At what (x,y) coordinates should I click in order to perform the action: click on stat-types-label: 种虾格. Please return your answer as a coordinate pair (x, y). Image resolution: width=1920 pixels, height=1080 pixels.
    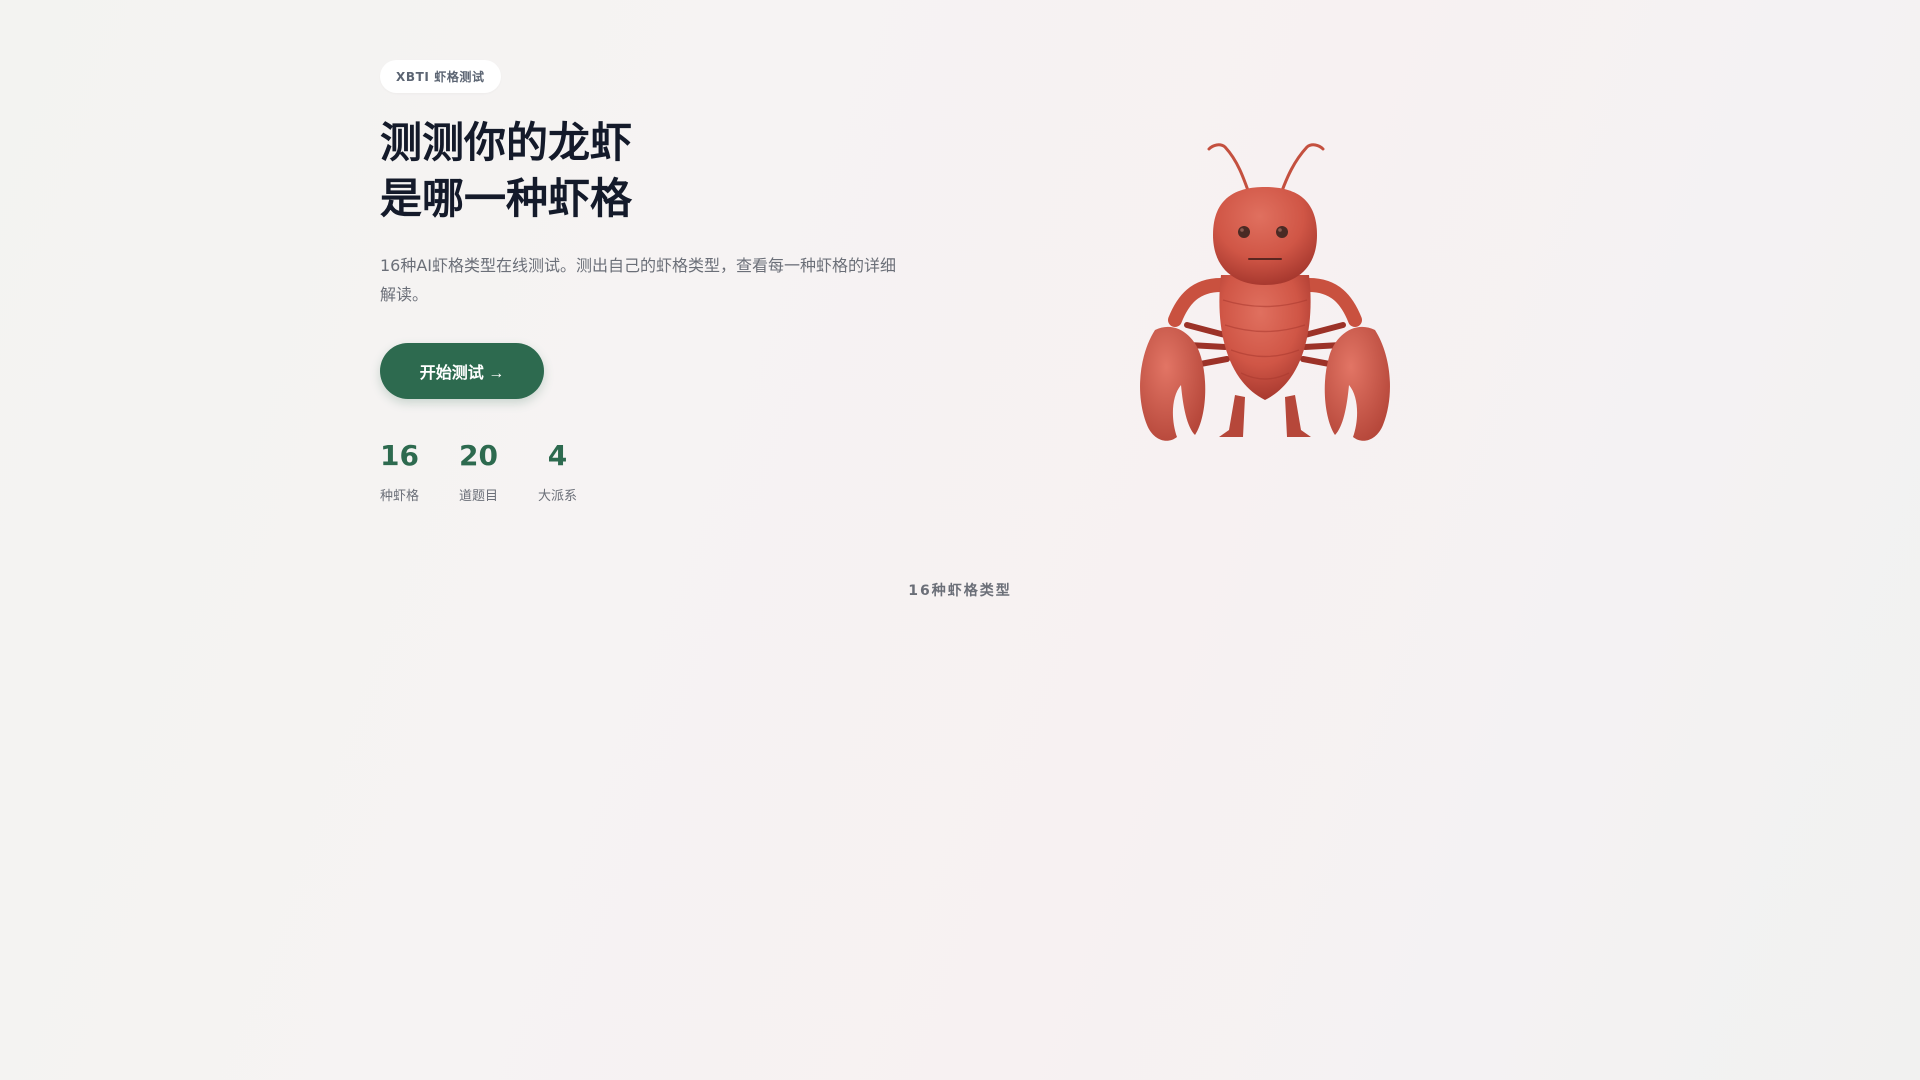
    Looking at the image, I should click on (400, 496).